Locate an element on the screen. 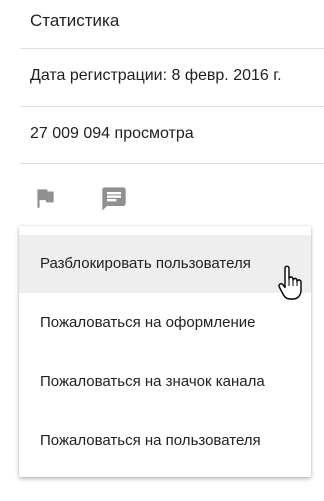 This screenshot has width=324, height=501. menu-item-report-user: Пожаловаться на пользователя is located at coordinates (165, 441).